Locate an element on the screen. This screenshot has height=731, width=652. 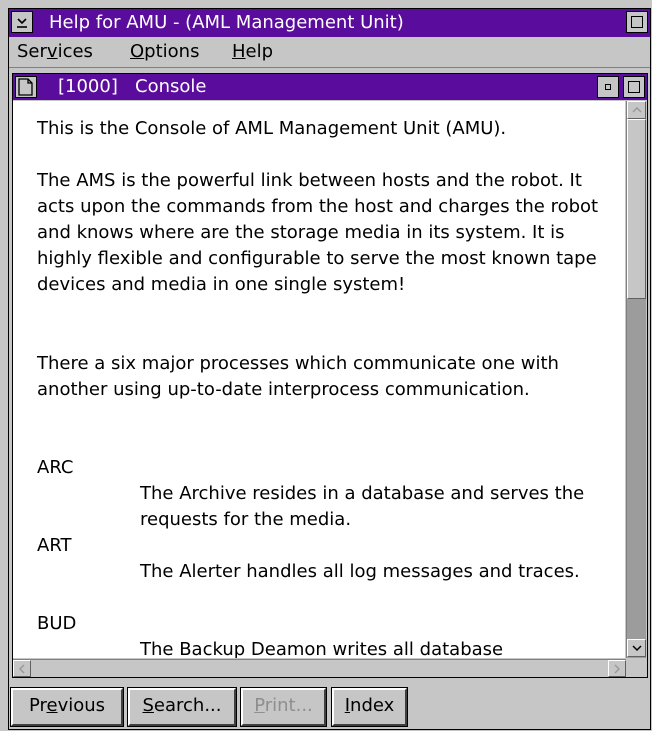
chevron-left-icon is located at coordinates (22, 668).